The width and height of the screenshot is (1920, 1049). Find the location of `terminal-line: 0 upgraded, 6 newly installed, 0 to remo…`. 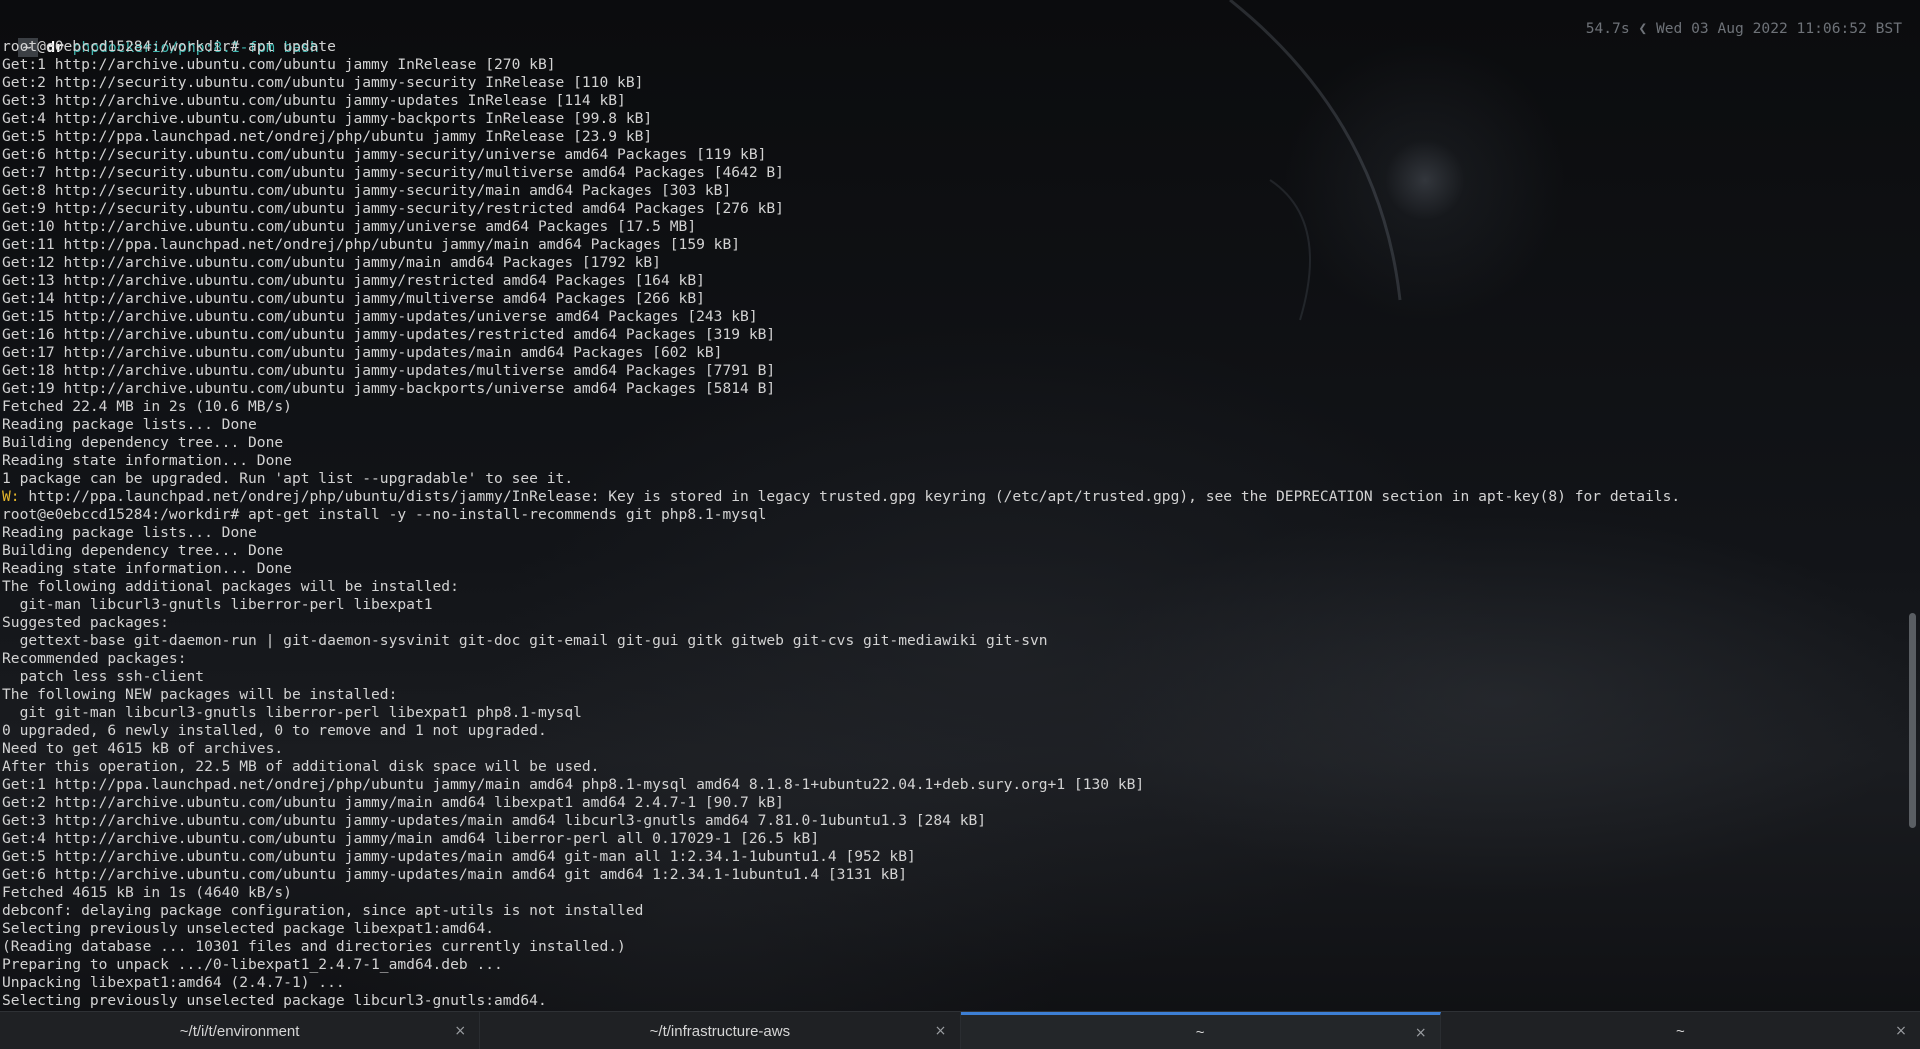

terminal-line: 0 upgraded, 6 newly installed, 0 to remo… is located at coordinates (274, 730).